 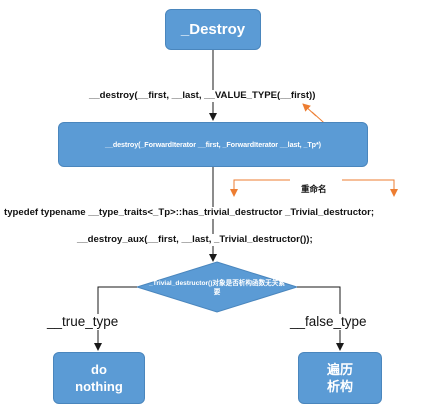 What do you see at coordinates (309, 110) in the screenshot?
I see `annotation-arrow-value-type-back` at bounding box center [309, 110].